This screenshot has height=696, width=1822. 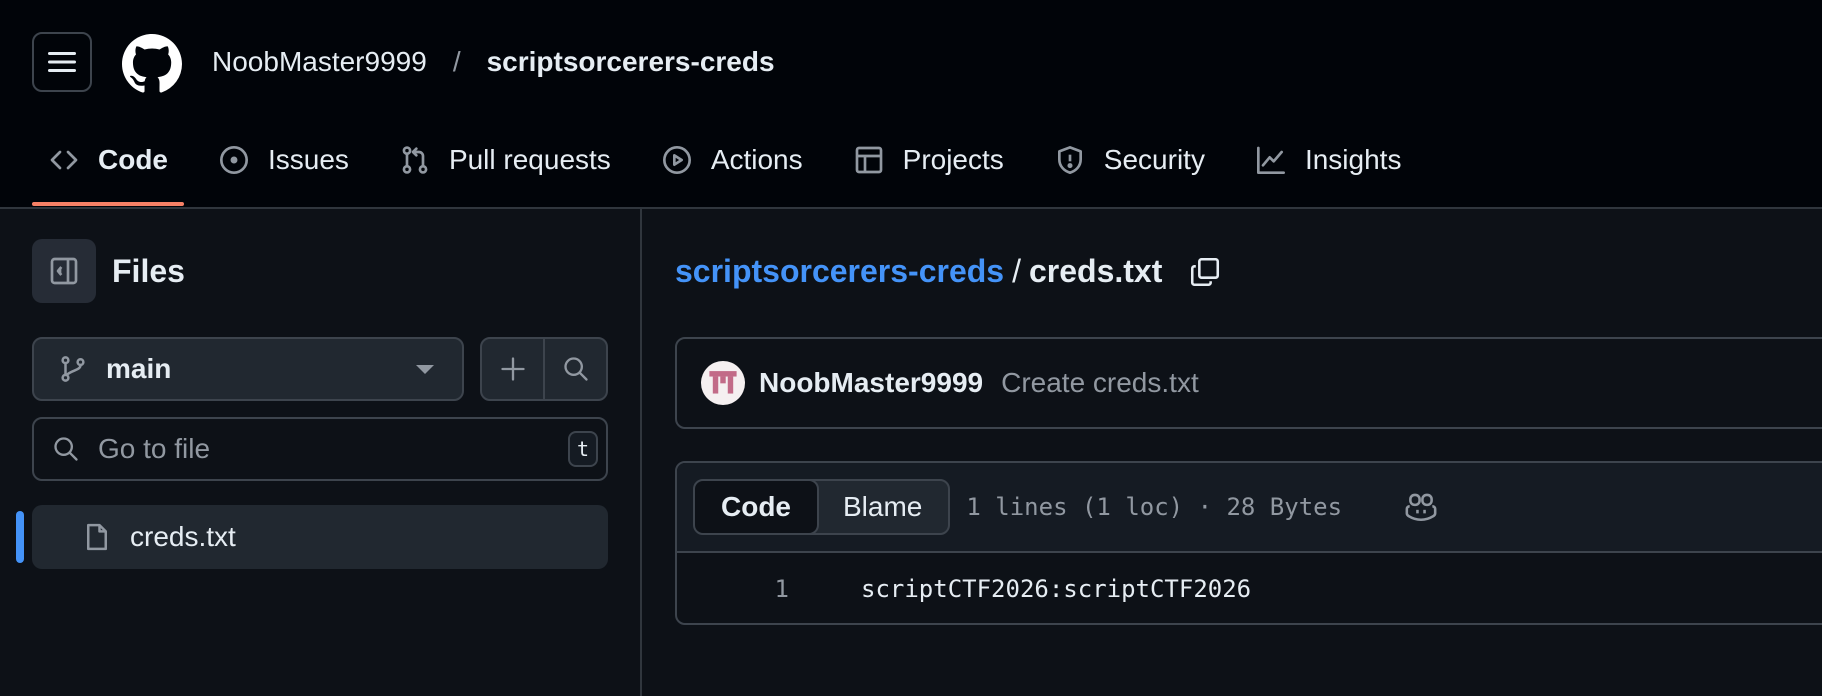 I want to click on owner-link: NoobMaster9999, so click(x=319, y=62).